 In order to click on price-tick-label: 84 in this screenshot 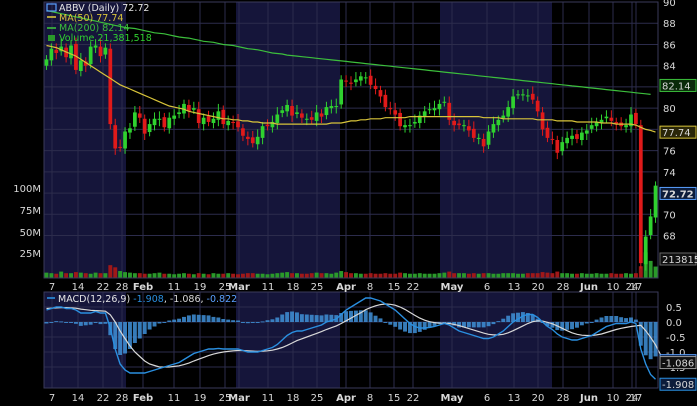, I will do `click(669, 67)`.